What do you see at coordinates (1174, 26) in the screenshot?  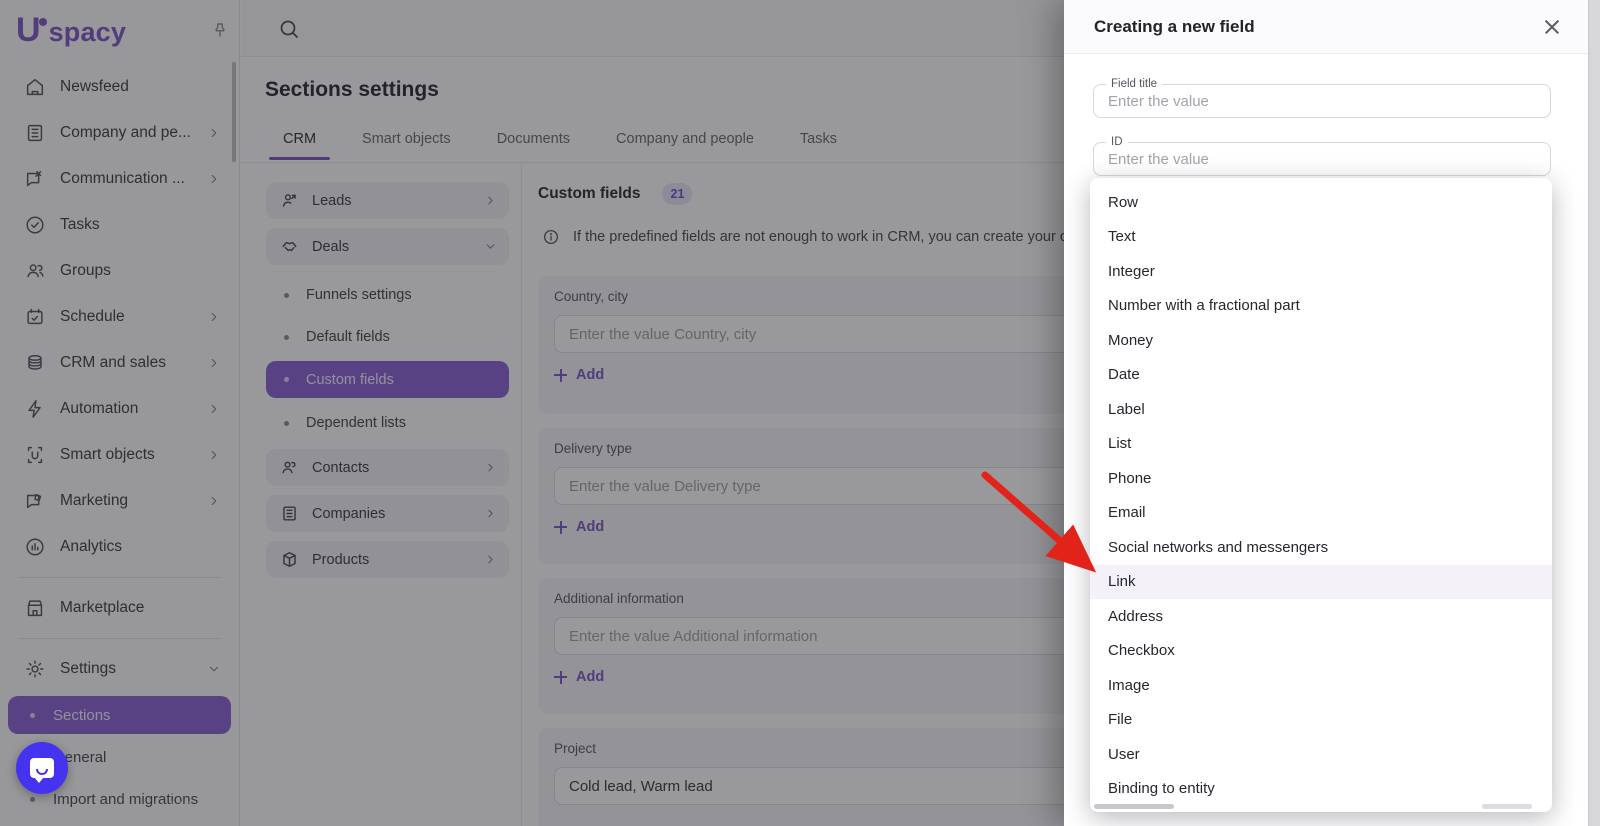 I see `drawer-title: Creating a new field` at bounding box center [1174, 26].